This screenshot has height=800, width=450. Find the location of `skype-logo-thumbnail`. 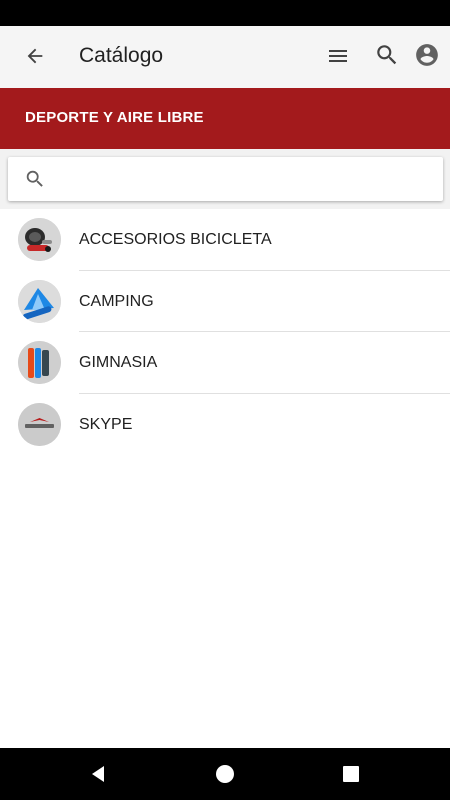

skype-logo-thumbnail is located at coordinates (39, 424).